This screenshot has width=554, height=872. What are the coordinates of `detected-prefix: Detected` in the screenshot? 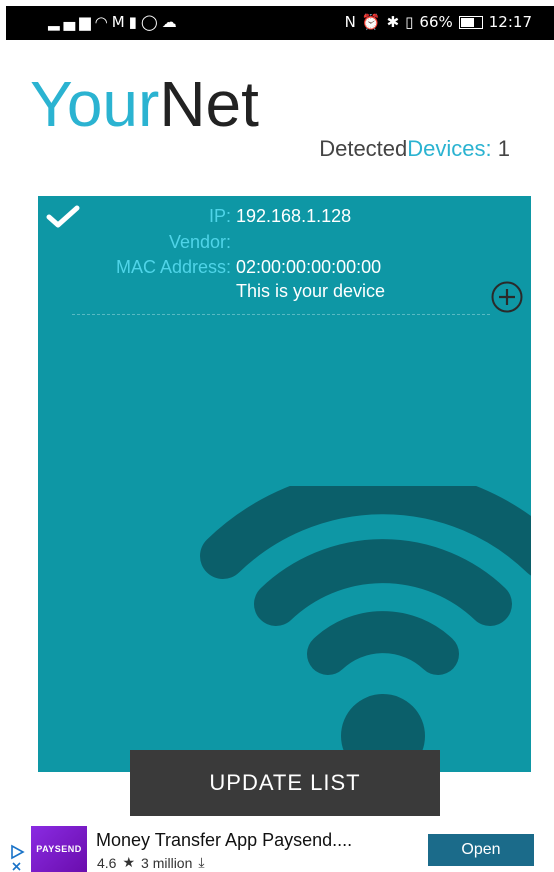 It's located at (363, 148).